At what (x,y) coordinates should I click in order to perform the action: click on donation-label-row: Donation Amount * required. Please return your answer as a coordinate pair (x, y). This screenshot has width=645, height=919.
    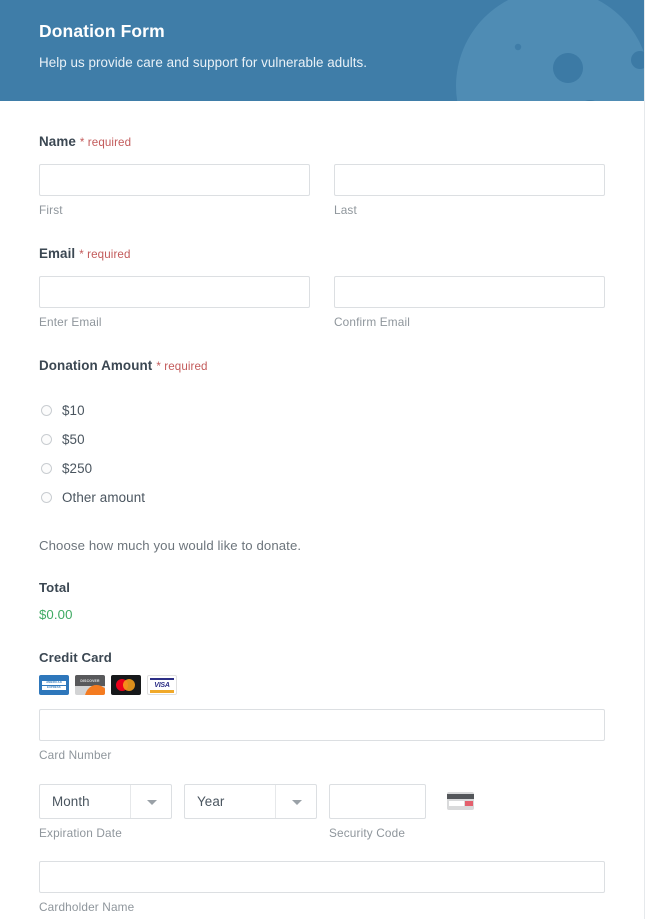
    Looking at the image, I should click on (322, 366).